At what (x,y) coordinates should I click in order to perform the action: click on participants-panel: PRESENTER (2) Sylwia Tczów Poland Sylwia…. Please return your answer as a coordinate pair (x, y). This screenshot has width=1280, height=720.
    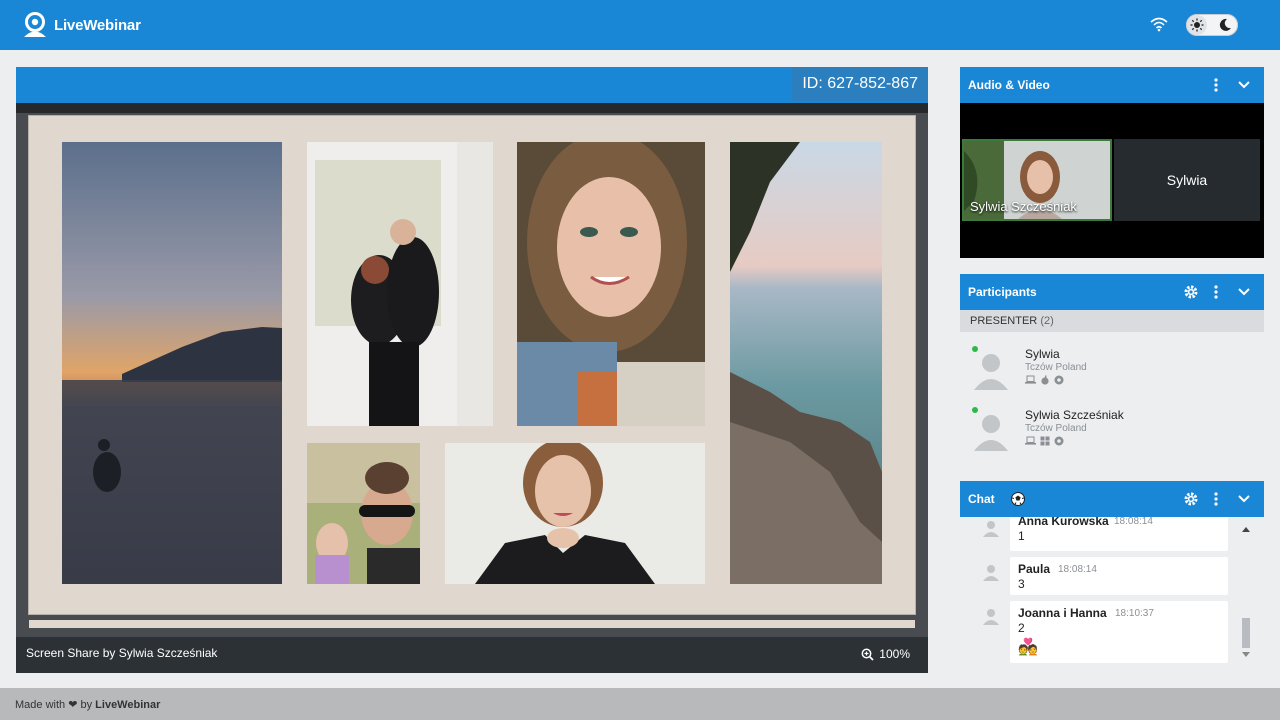
    Looking at the image, I should click on (1112, 388).